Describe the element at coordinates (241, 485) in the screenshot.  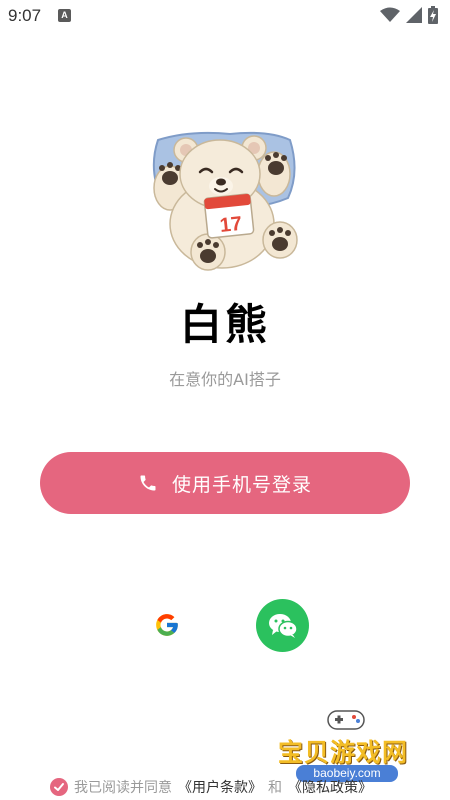
I see `phone-login-label: 使用手机号登录` at that location.